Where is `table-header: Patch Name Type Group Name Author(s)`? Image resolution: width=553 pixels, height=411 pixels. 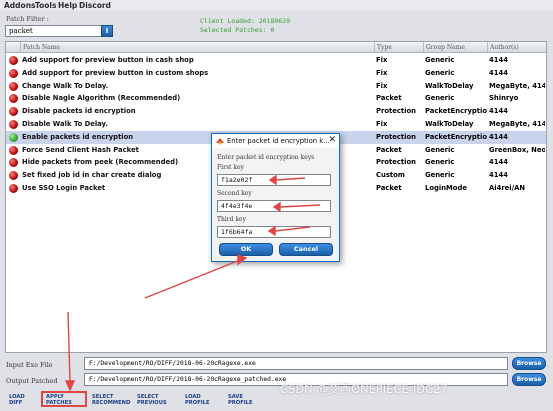 table-header: Patch Name Type Group Name Author(s) is located at coordinates (276, 47).